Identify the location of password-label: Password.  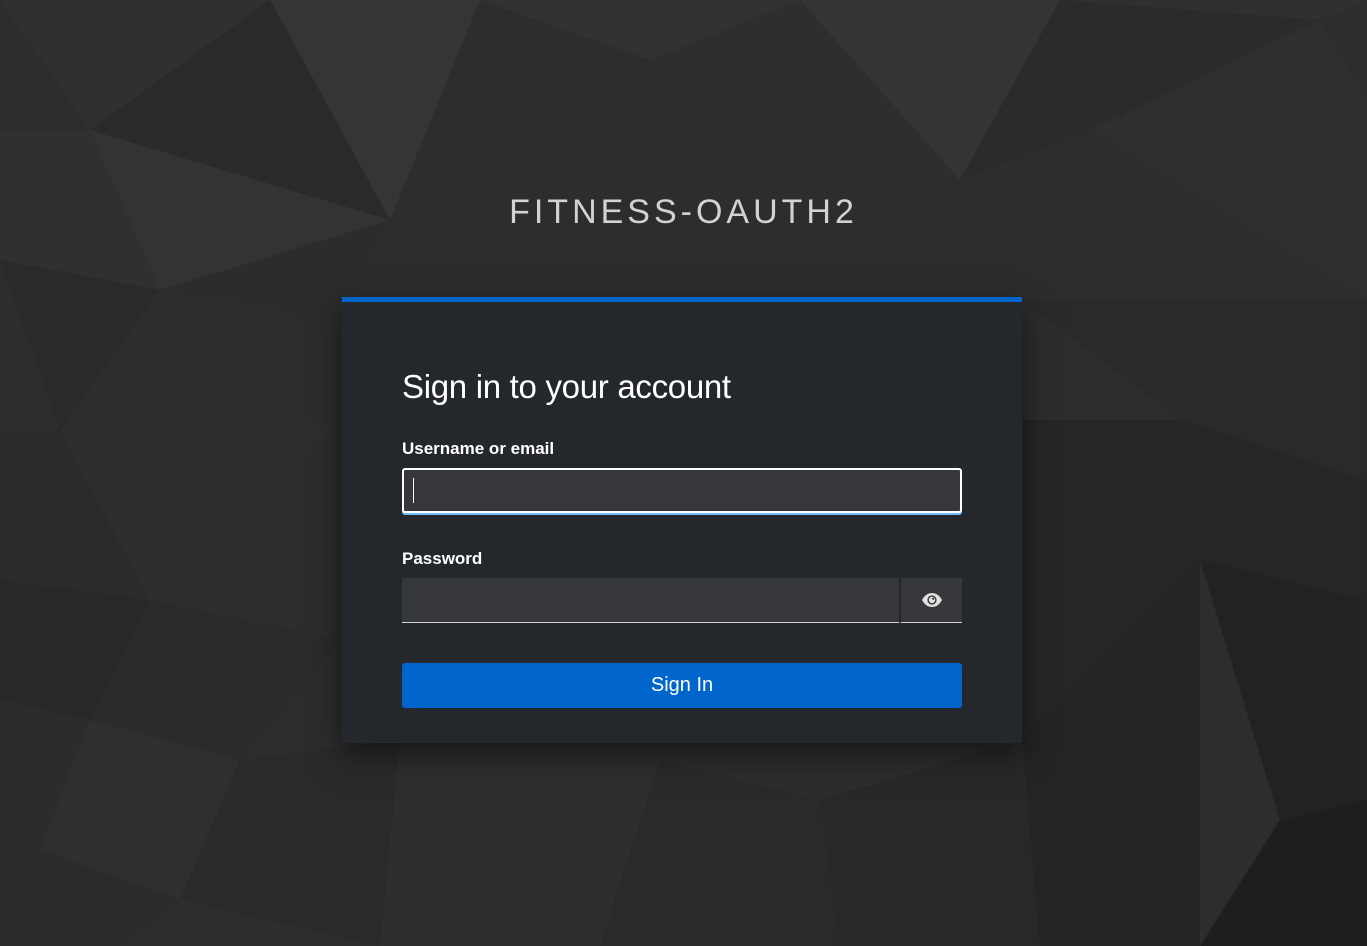
(442, 558).